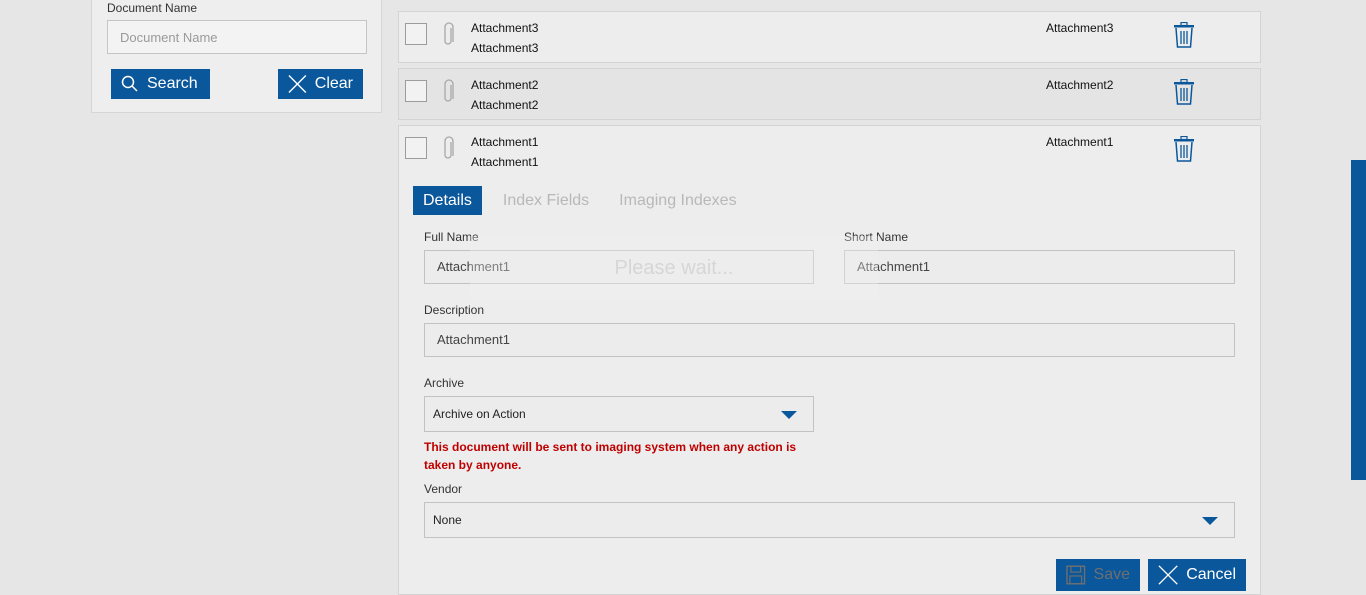 The height and width of the screenshot is (595, 1366). What do you see at coordinates (333, 83) in the screenshot?
I see `clear-button-label: Clear` at bounding box center [333, 83].